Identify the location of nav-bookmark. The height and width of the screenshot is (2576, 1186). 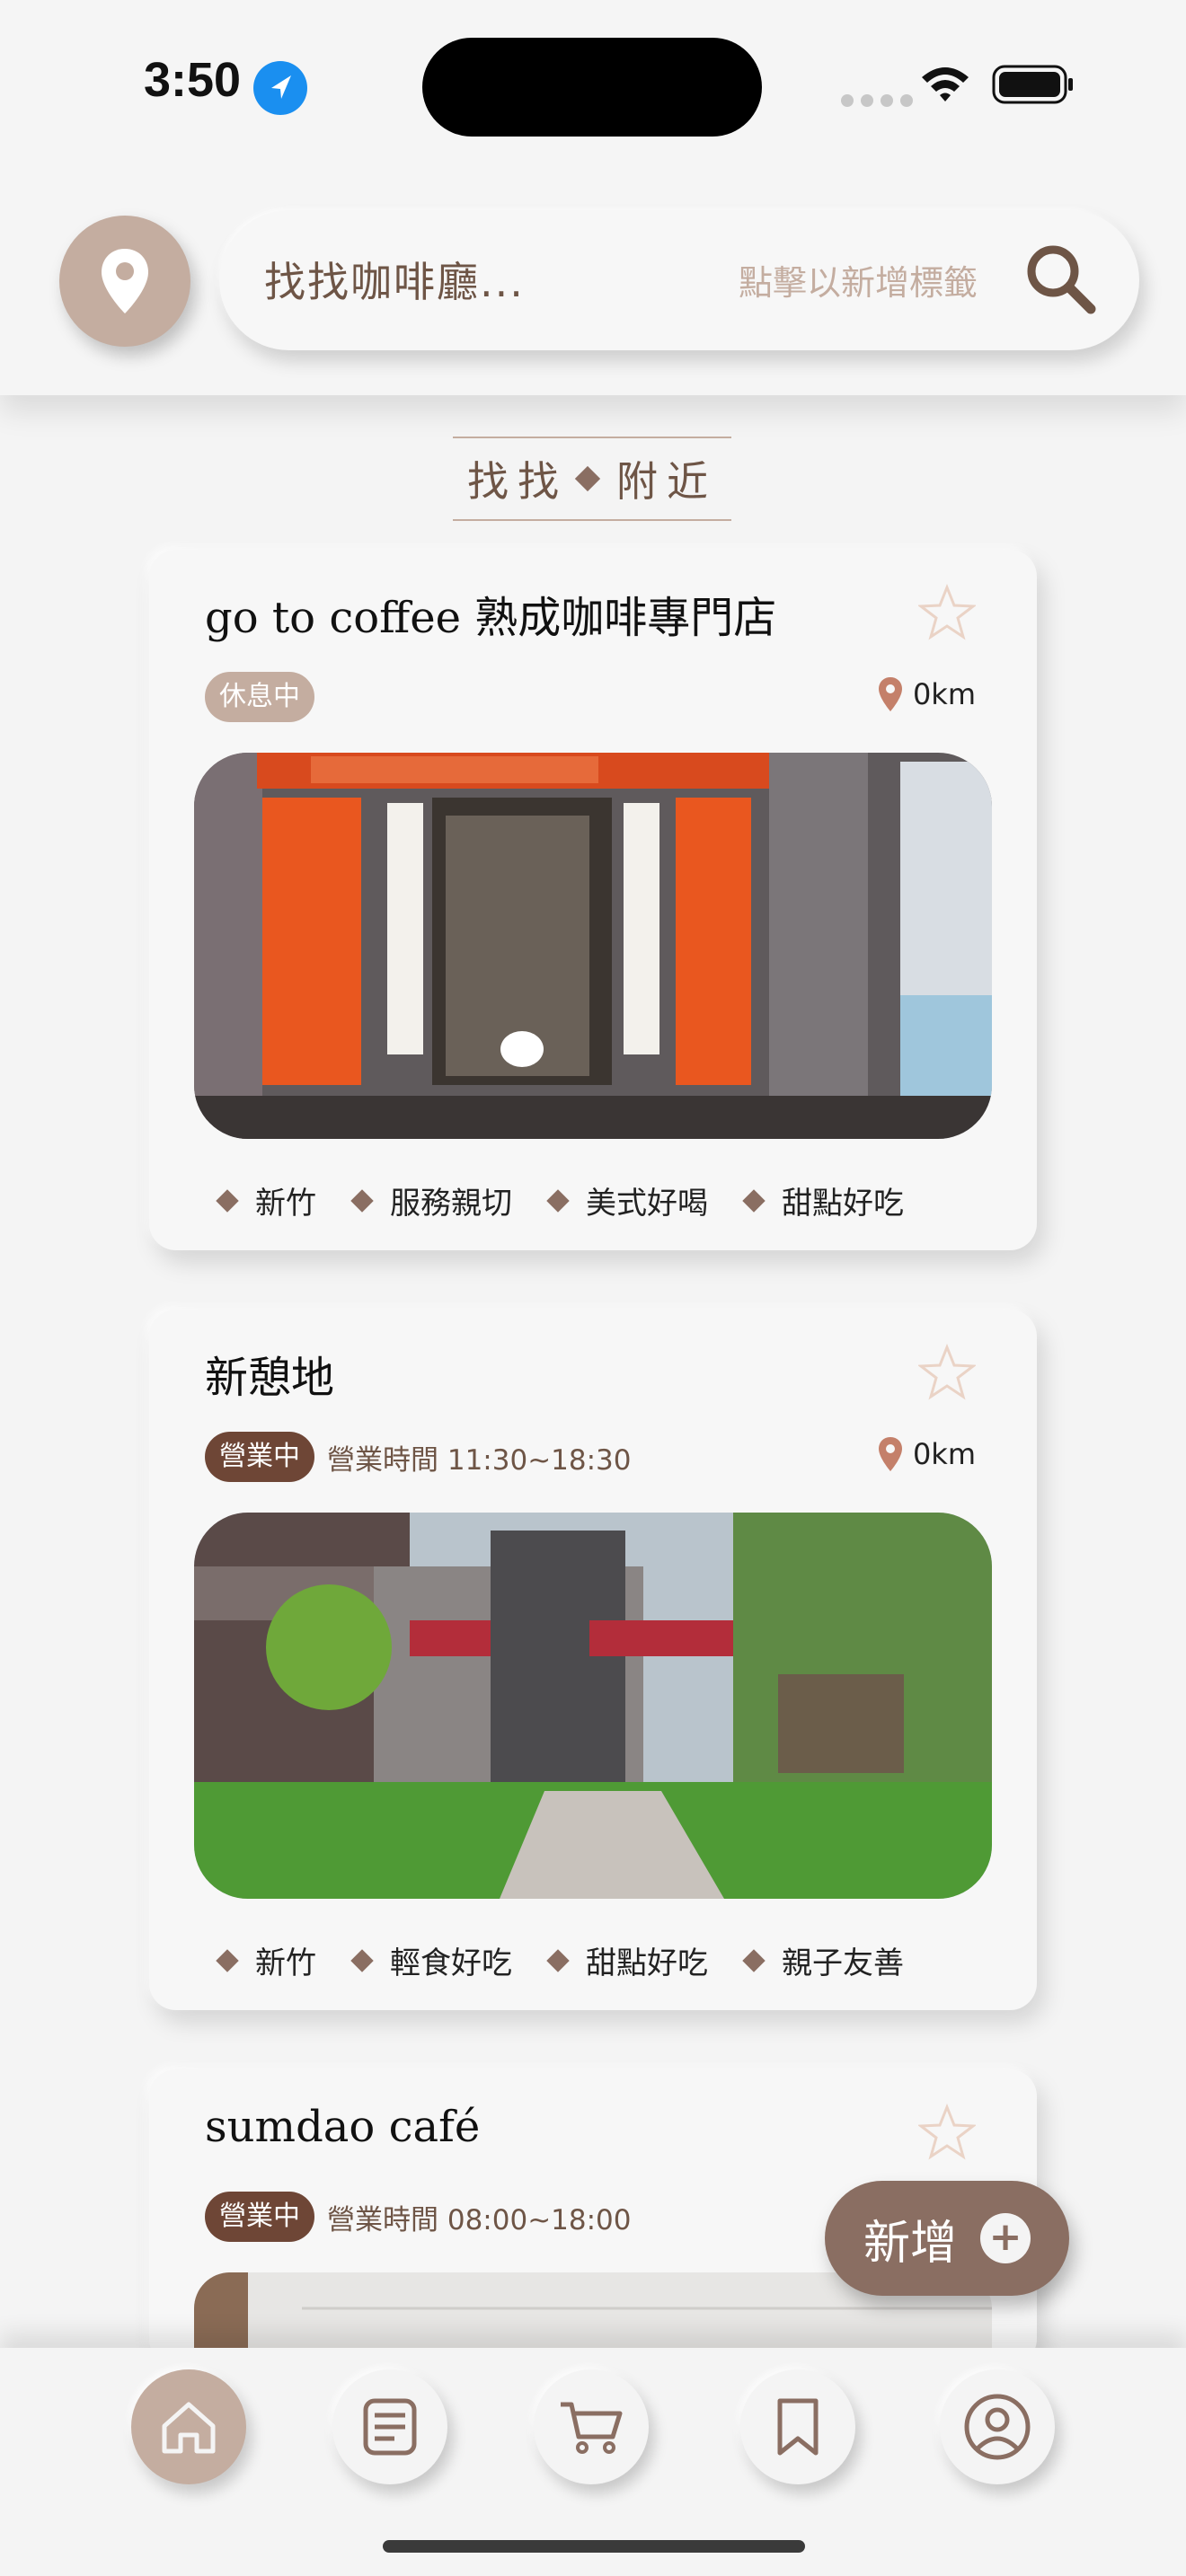
(797, 2426).